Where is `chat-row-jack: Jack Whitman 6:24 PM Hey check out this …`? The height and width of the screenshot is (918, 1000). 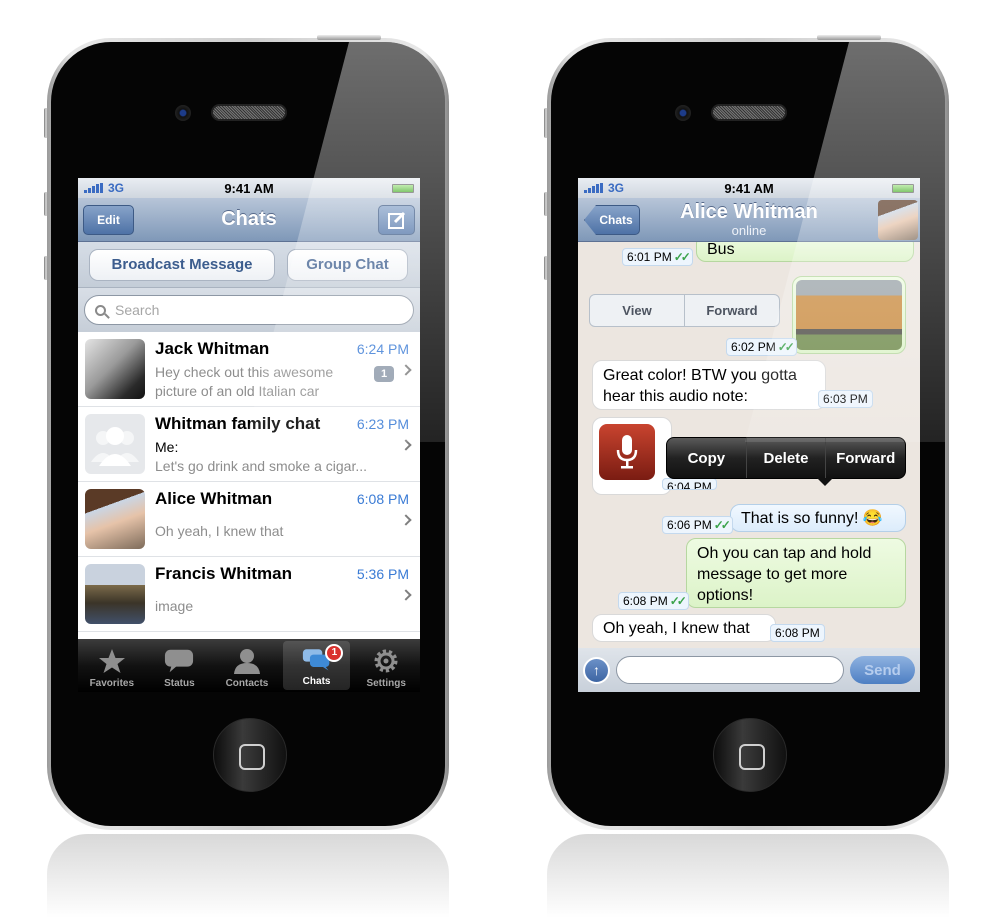
chat-row-jack: Jack Whitman 6:24 PM Hey check out this … is located at coordinates (249, 369).